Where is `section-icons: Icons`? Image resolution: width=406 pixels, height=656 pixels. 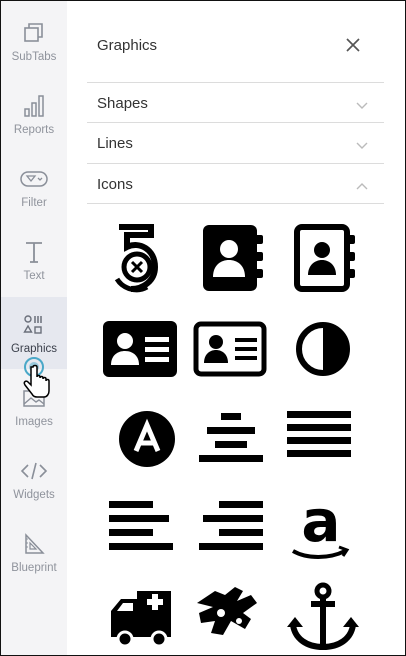 section-icons: Icons is located at coordinates (235, 183).